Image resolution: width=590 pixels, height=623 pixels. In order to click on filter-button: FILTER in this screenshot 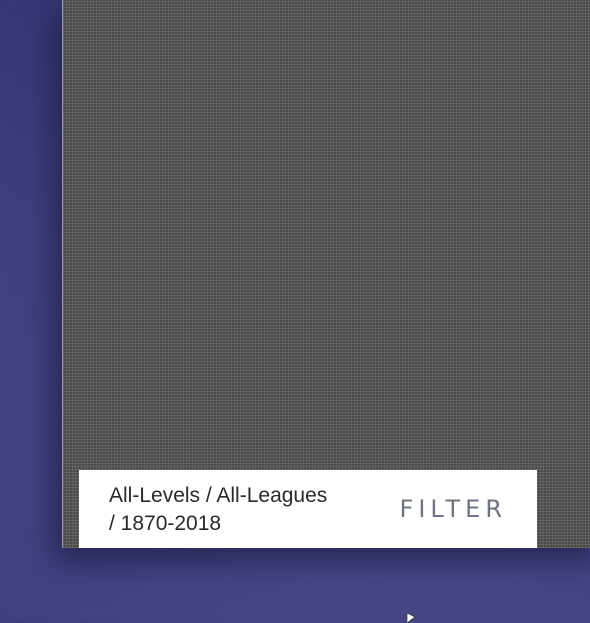, I will do `click(453, 509)`.